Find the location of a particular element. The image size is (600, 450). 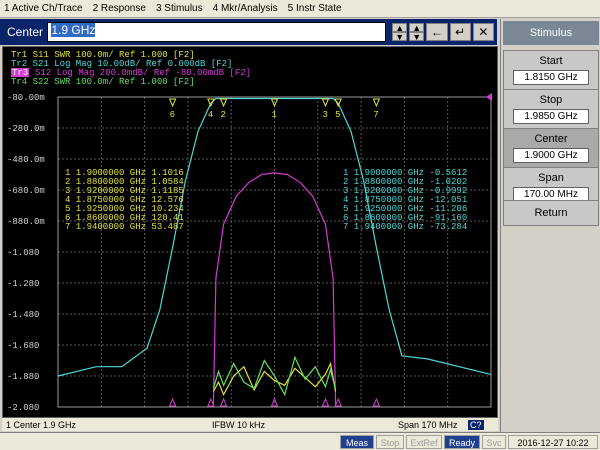

extref-indicator: ExtRef is located at coordinates (424, 442).